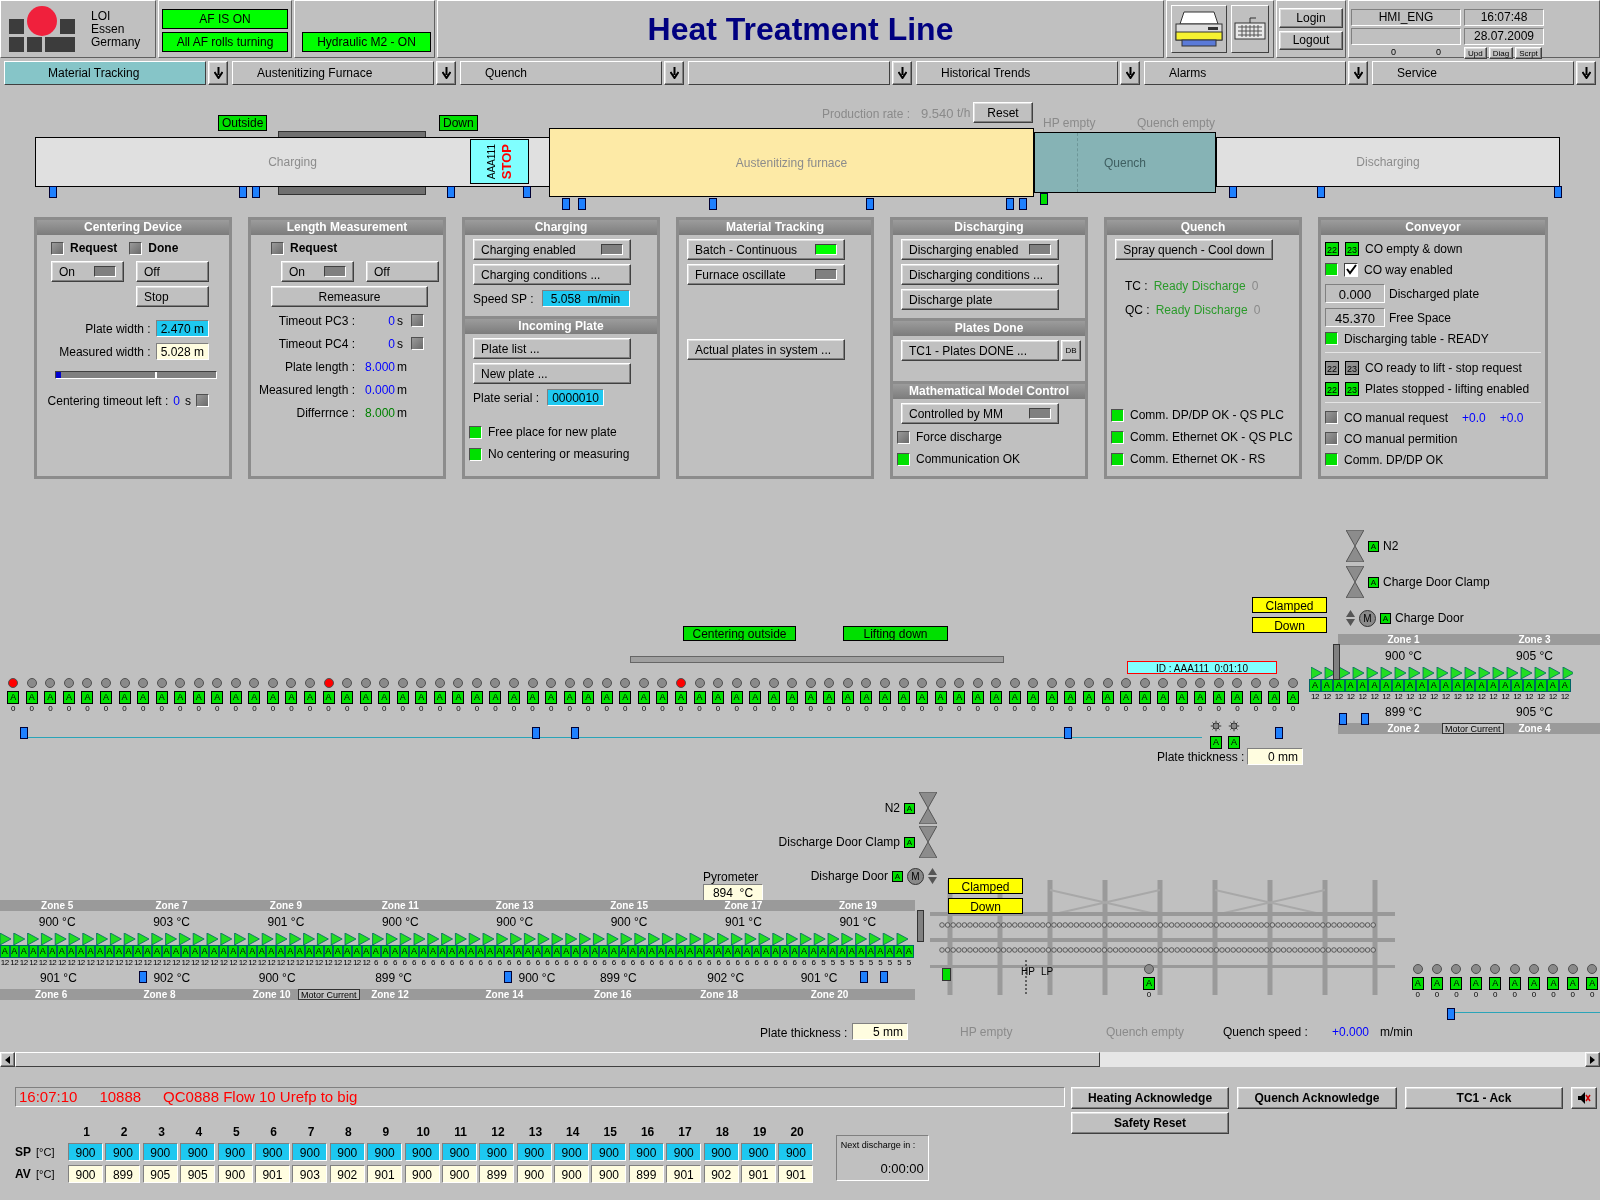  I want to click on zone-temperature: 899 °C, so click(393, 978).